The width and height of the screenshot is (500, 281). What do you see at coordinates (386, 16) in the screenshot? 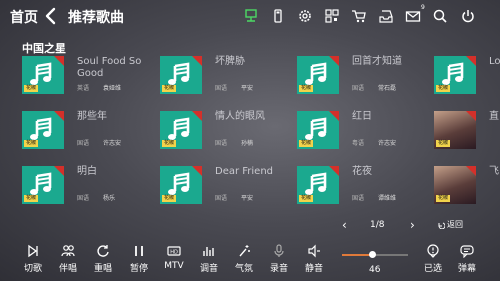
I see `inbox-icon` at bounding box center [386, 16].